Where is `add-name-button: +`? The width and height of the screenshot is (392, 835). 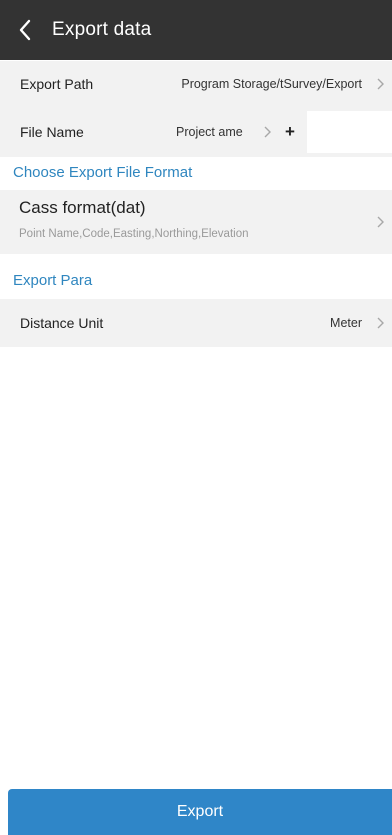 add-name-button: + is located at coordinates (290, 132).